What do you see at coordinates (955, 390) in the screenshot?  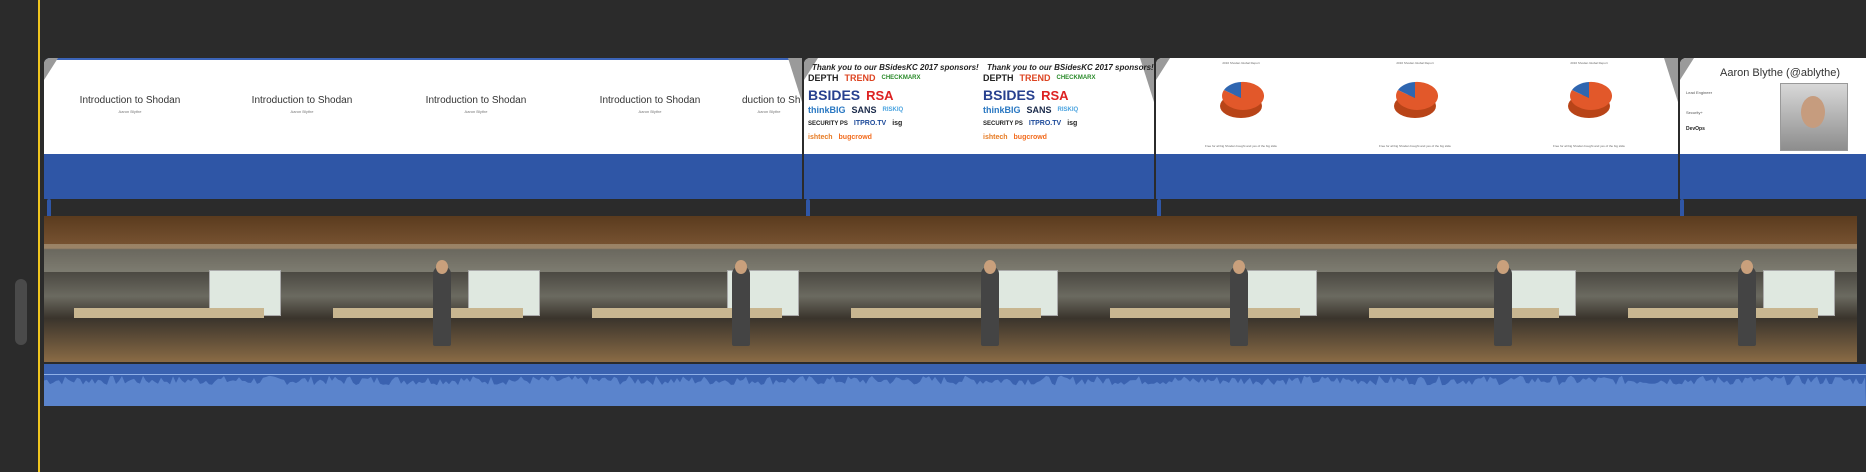 I see `waveform-graphic` at bounding box center [955, 390].